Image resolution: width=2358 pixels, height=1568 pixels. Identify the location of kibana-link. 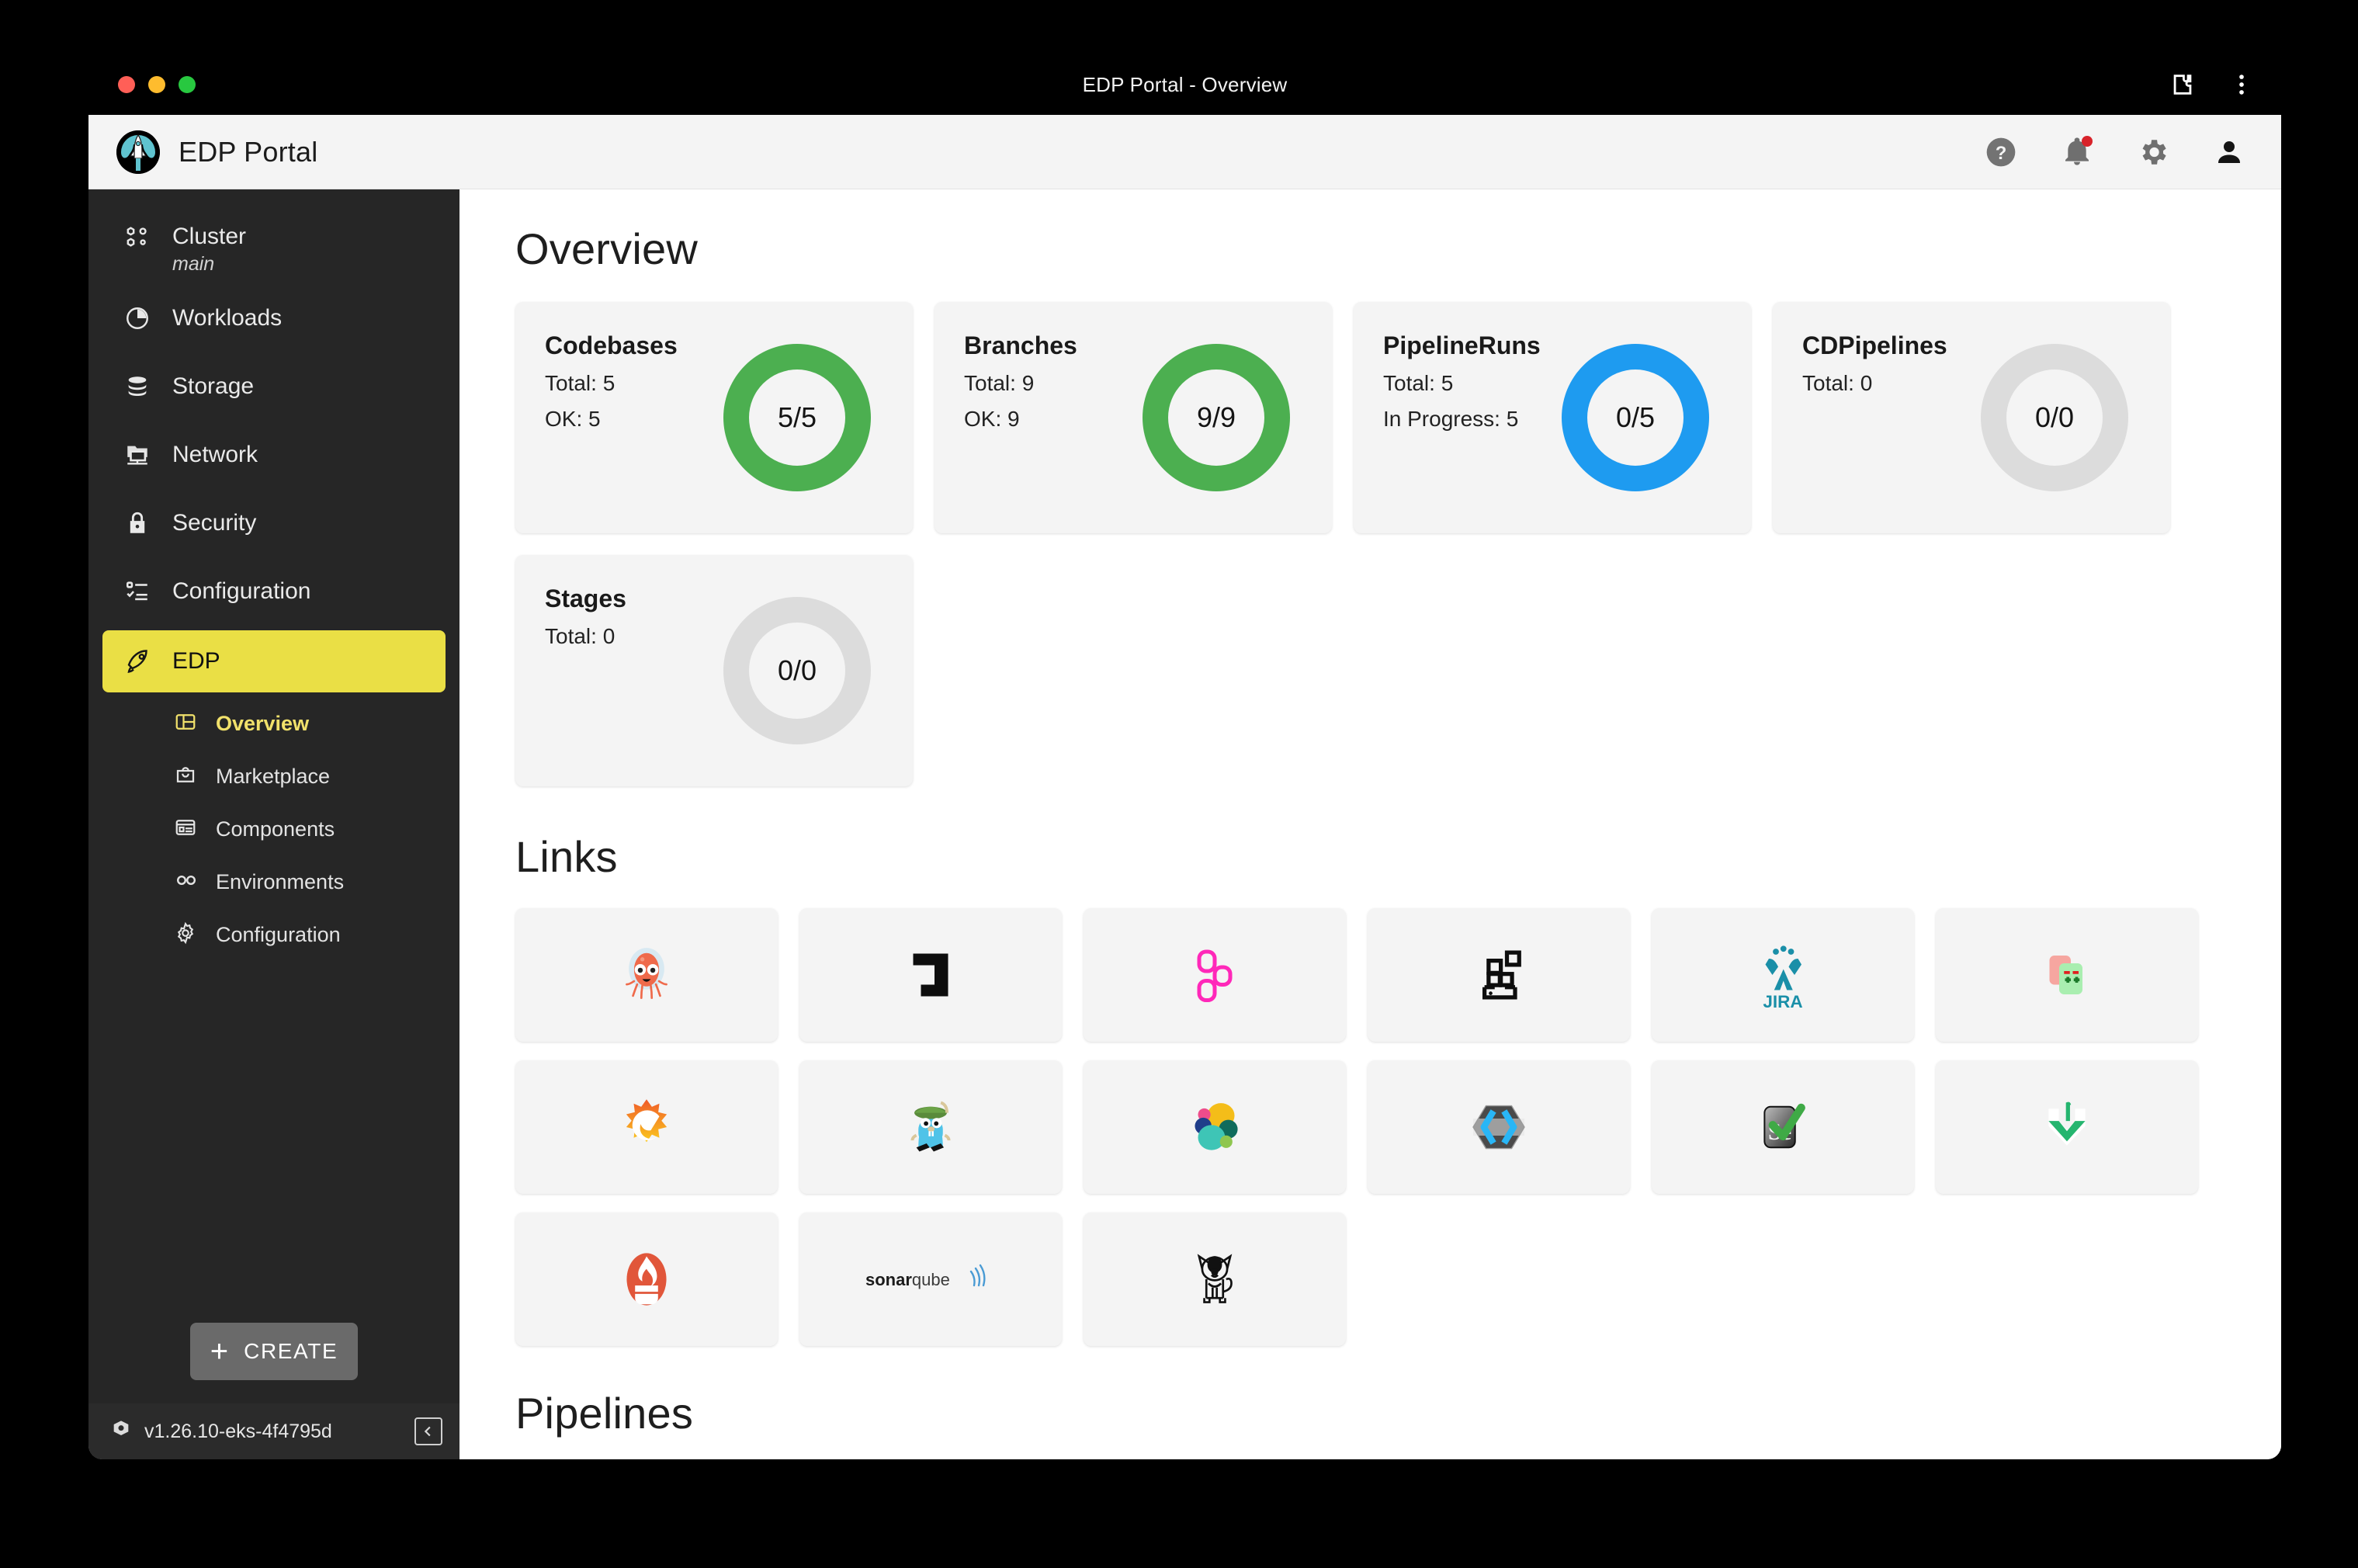
(1215, 1127).